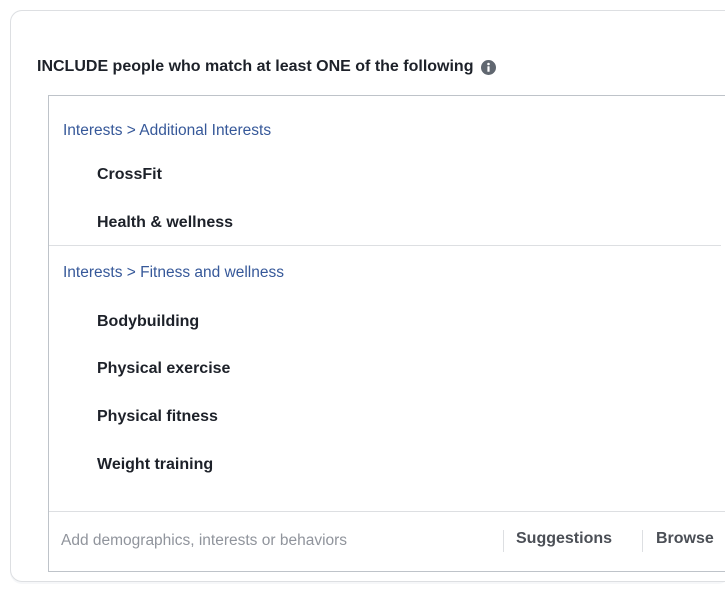 The image size is (725, 596). I want to click on group-divider, so click(385, 245).